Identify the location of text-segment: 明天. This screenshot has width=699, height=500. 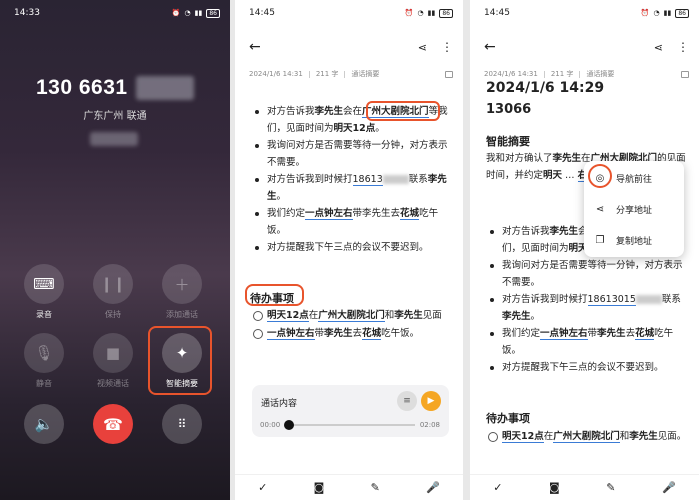
(553, 175).